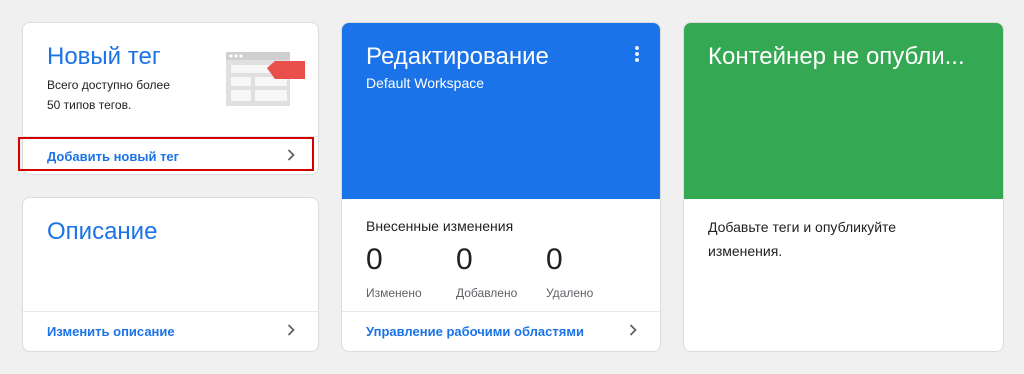 The image size is (1024, 374). Describe the element at coordinates (113, 156) in the screenshot. I see `add-new-tag-label: Добавить новый тег` at that location.